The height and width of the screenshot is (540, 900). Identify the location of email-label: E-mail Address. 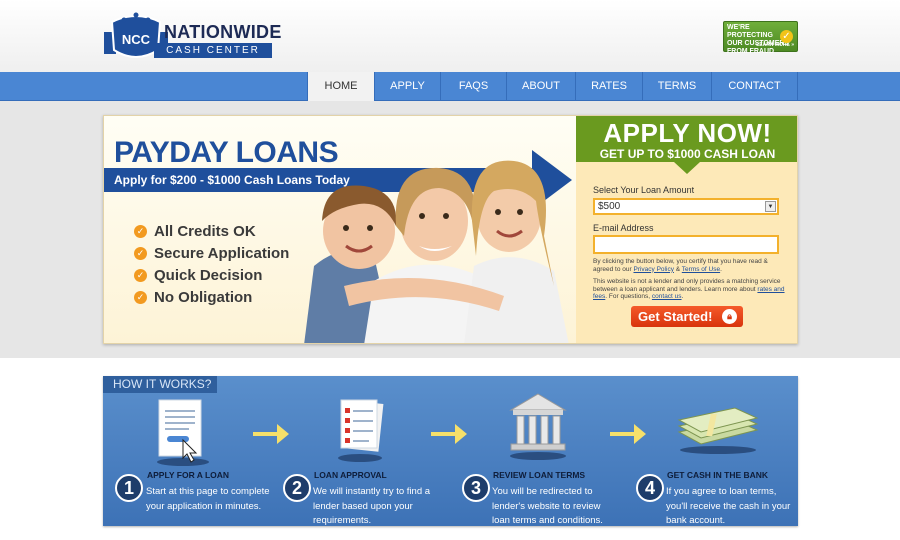
(623, 228).